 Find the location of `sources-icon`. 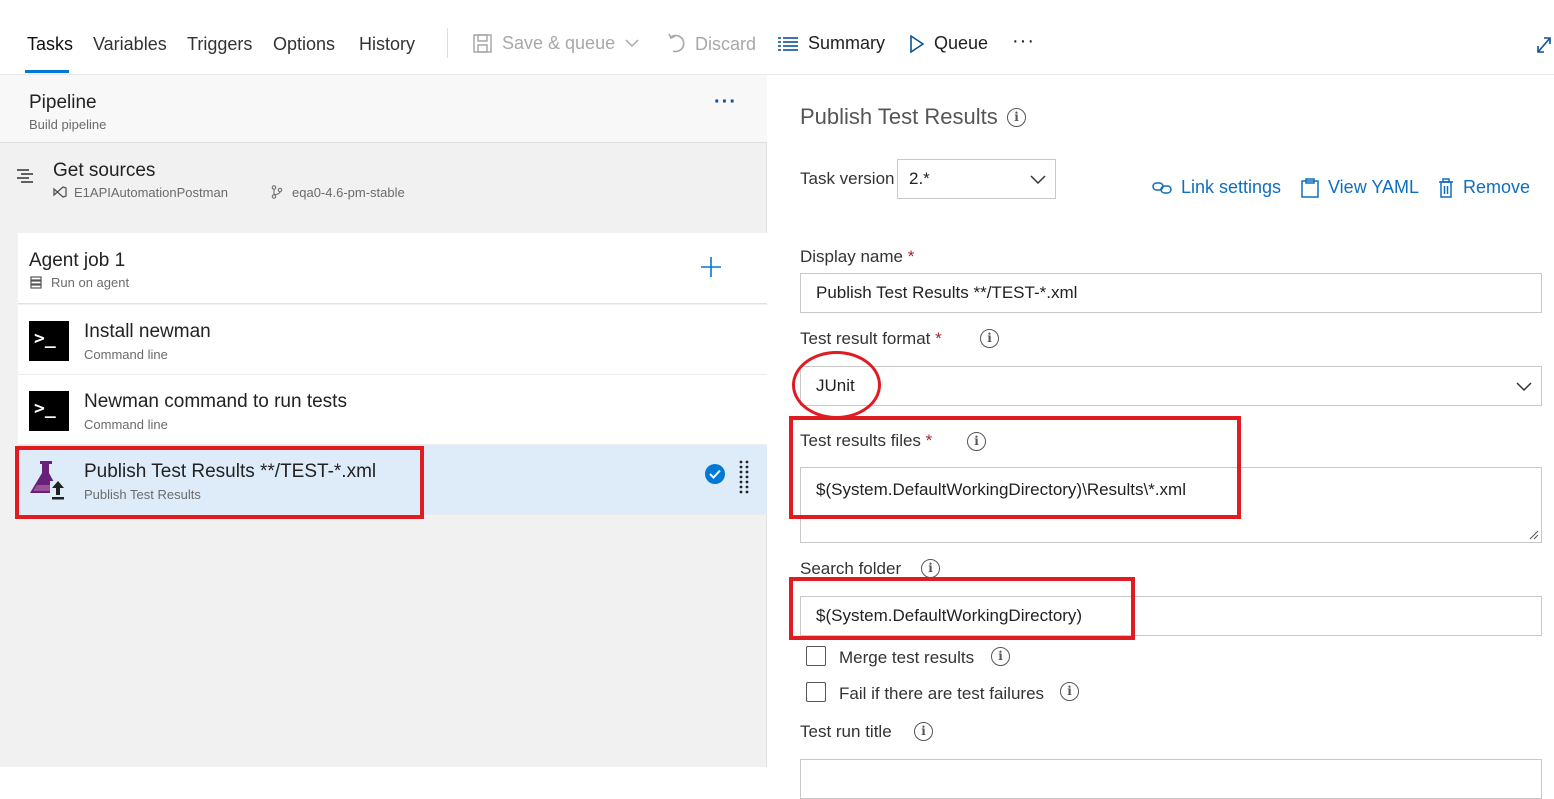

sources-icon is located at coordinates (25, 176).